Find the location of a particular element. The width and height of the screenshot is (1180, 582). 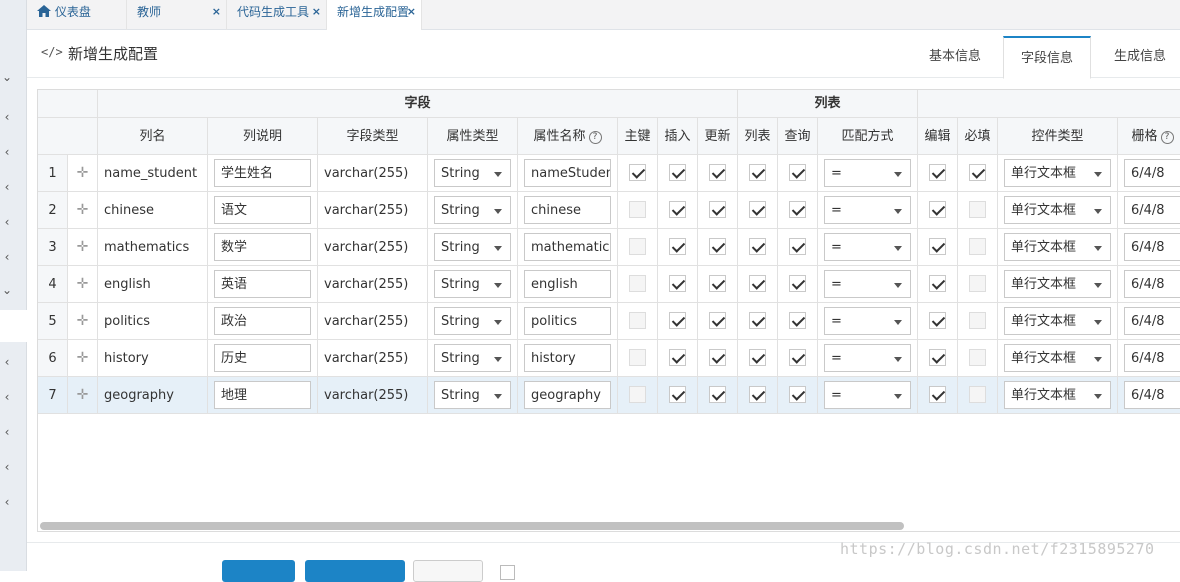

column-header-field-type: 字段类型 is located at coordinates (373, 136).